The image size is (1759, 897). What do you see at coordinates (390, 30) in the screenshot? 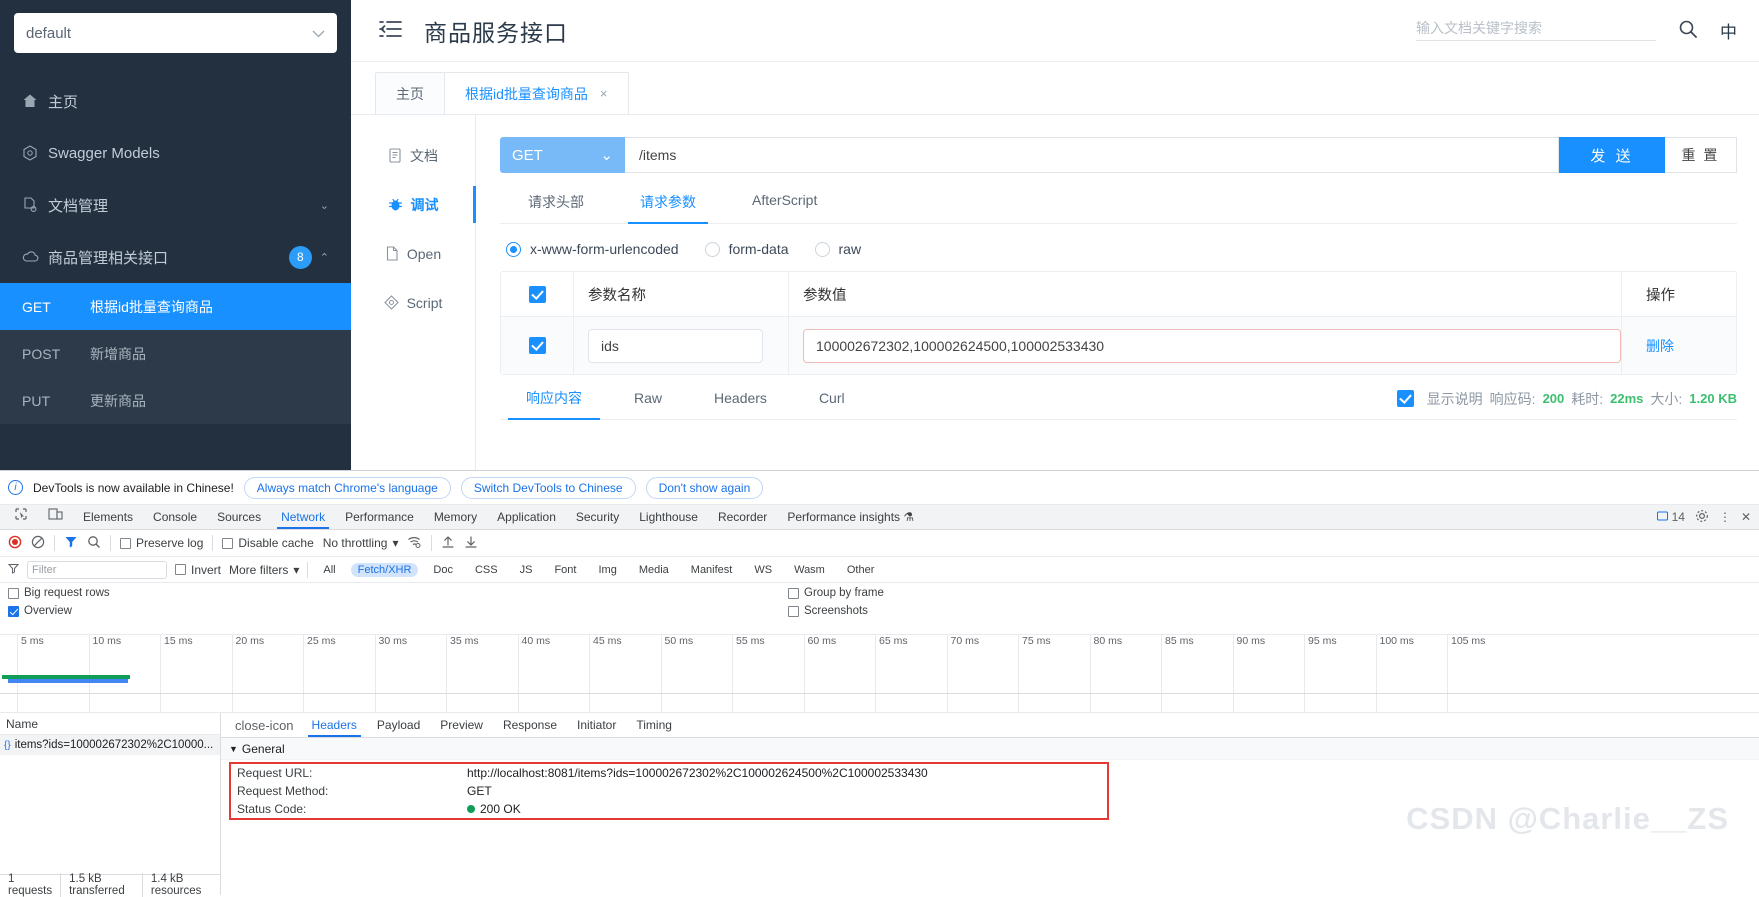
I see `collapse-menu-icon` at bounding box center [390, 30].